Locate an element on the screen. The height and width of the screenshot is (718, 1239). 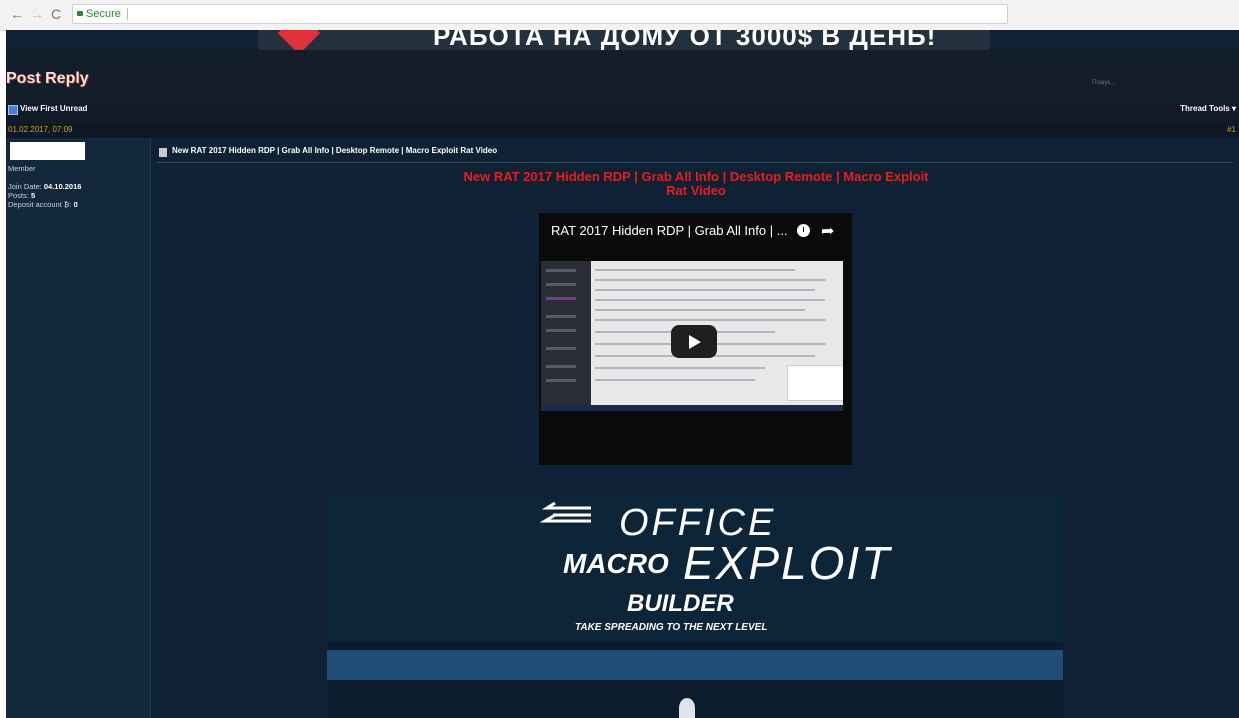
browser-toolbar: ← → C Secure is located at coordinates (619, 15).